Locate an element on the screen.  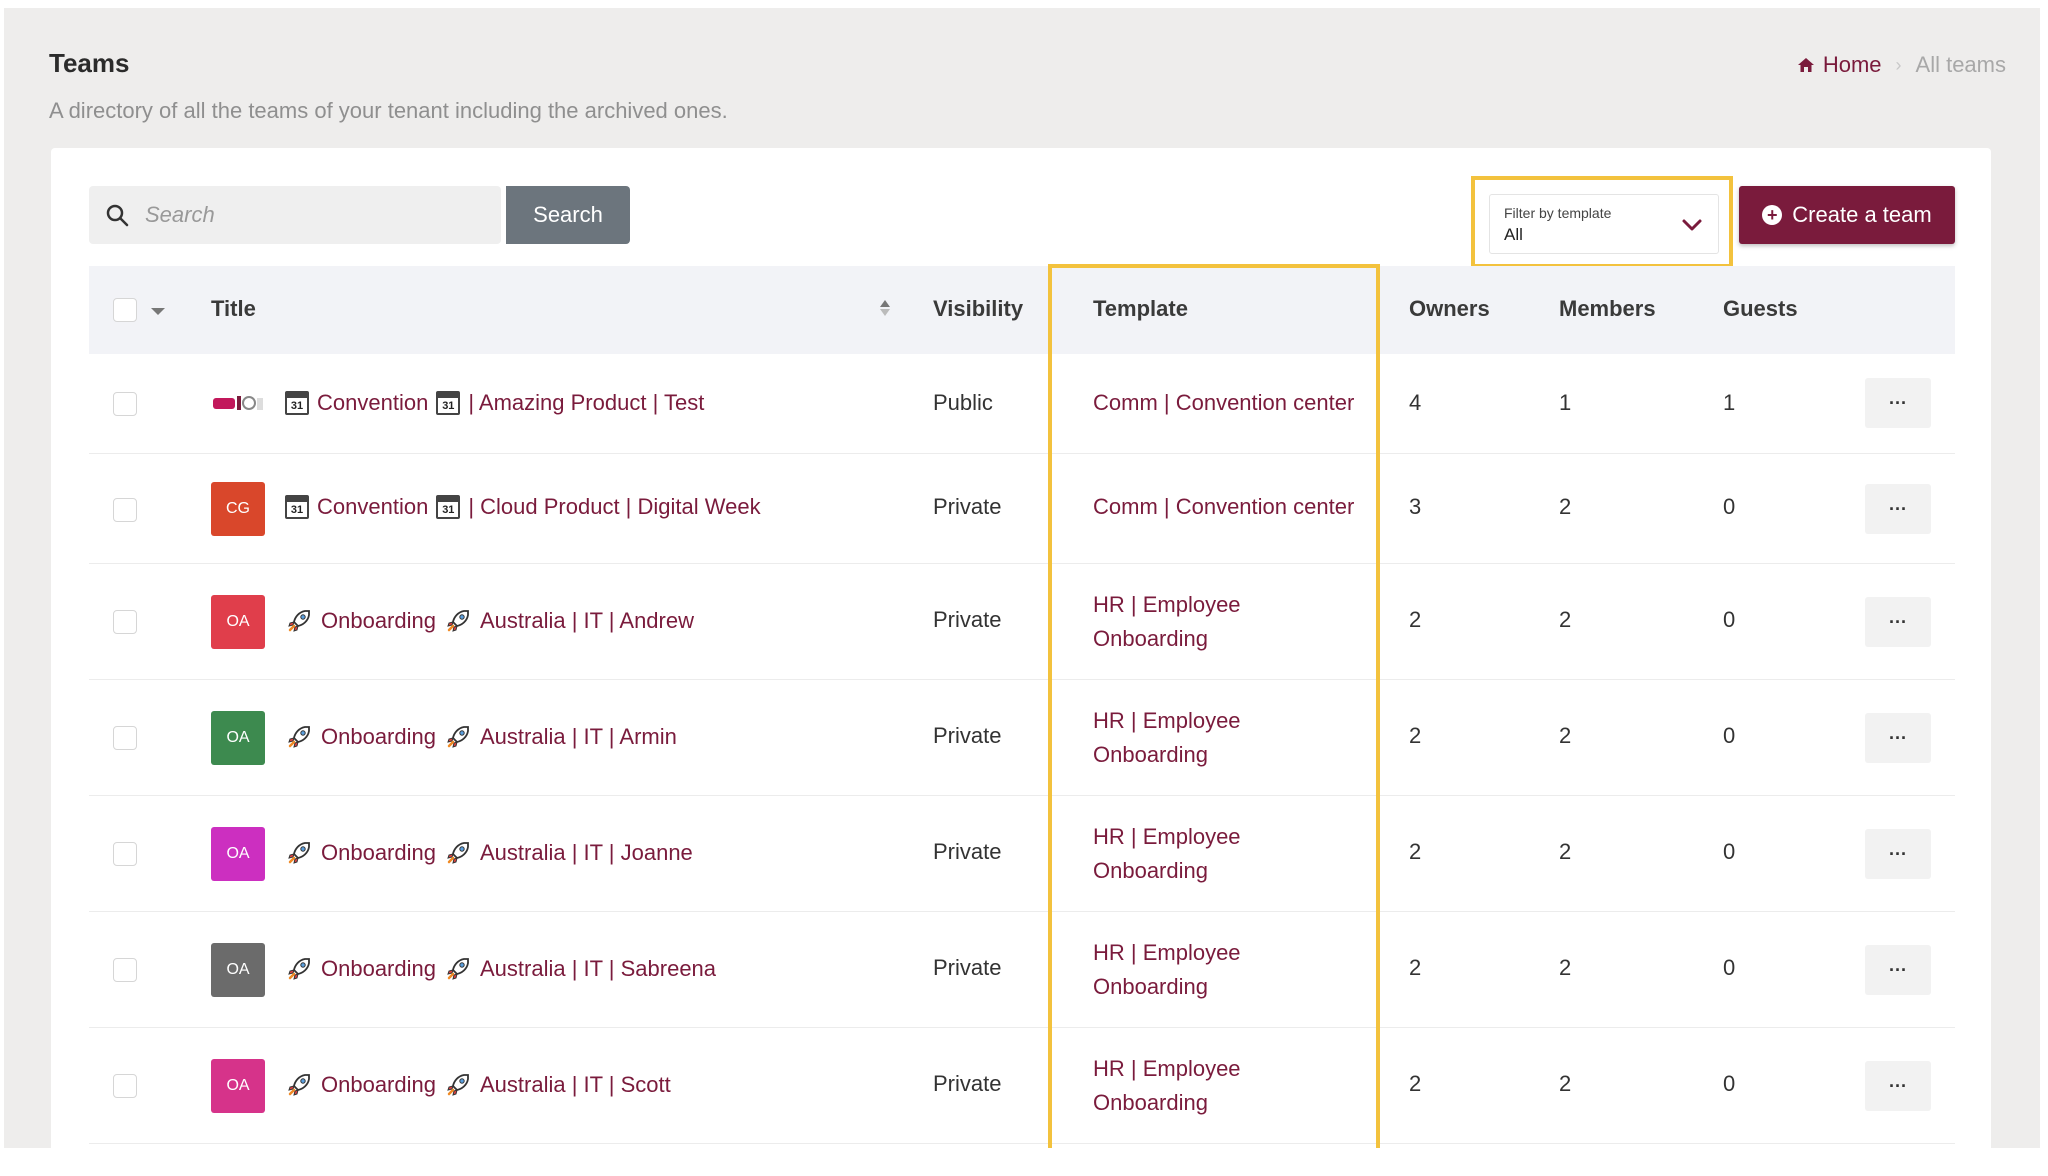
team-owners: 4 is located at coordinates (1415, 402).